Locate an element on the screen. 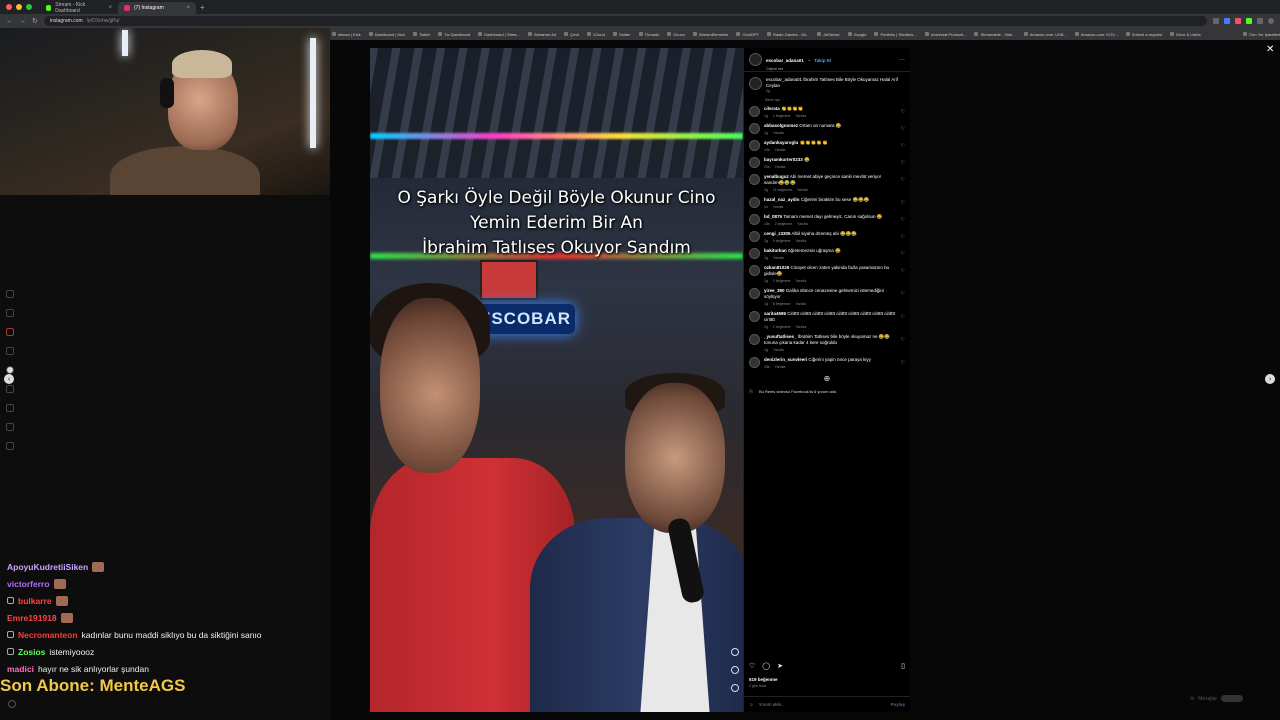 Image resolution: width=1280 pixels, height=720 pixels. reload-icon: ↻ is located at coordinates (35, 21).